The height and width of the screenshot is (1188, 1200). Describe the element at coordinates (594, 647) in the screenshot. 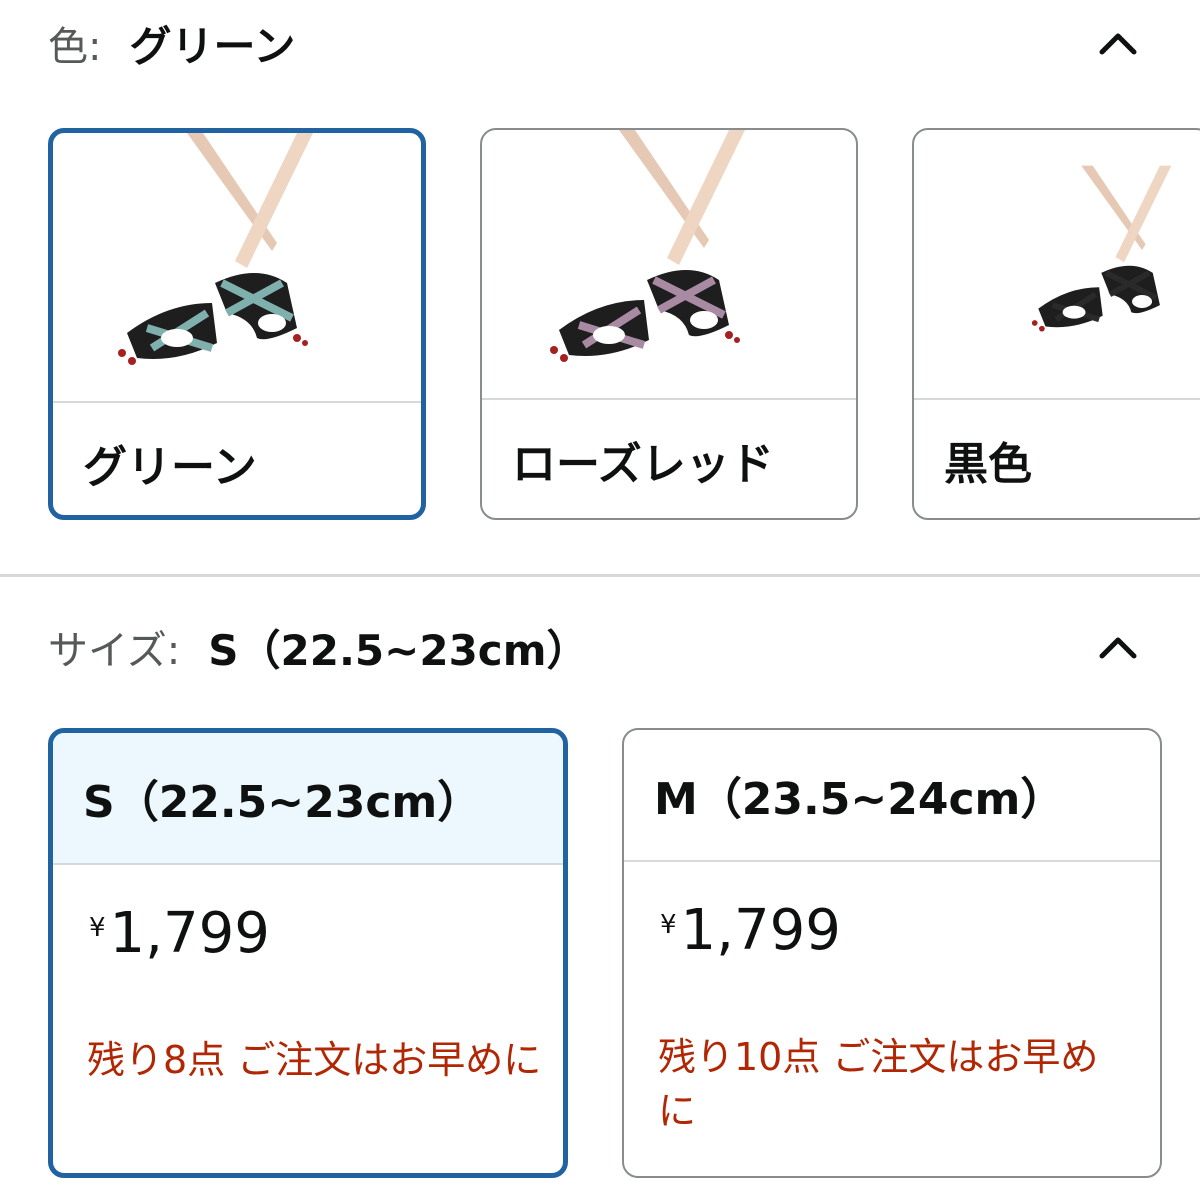

I see `size-section-header: サイズ: S（22.5~23cm）` at that location.